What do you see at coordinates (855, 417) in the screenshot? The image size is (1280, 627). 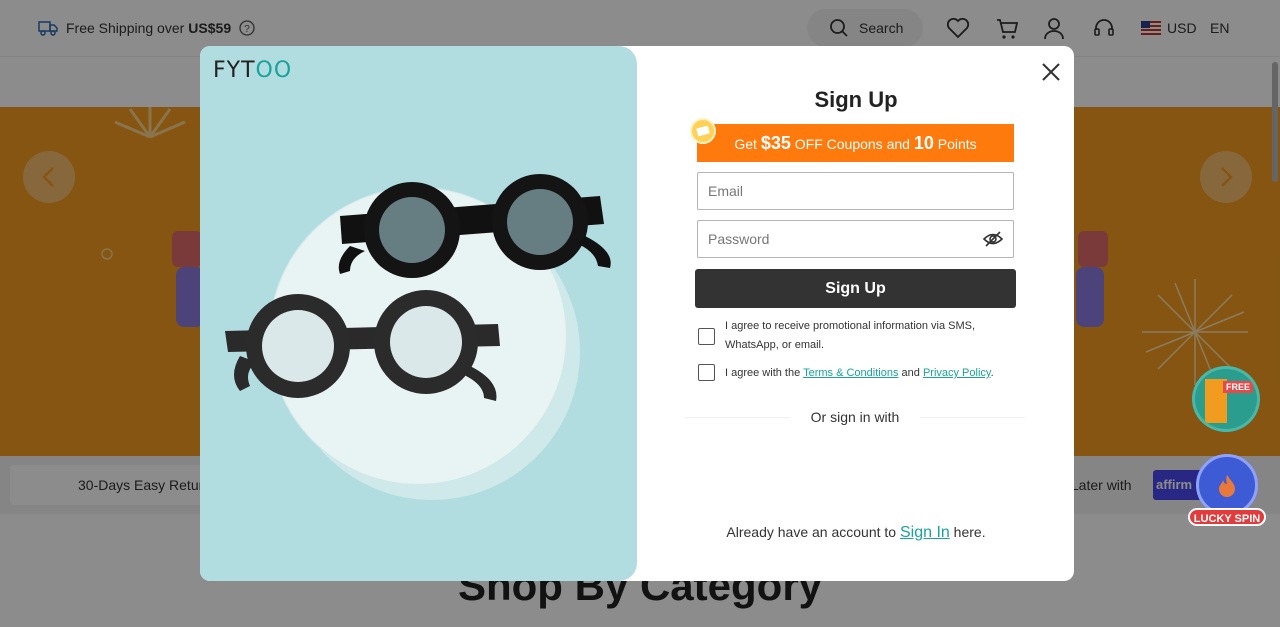 I see `or-sign-in-label: Or sign in with` at bounding box center [855, 417].